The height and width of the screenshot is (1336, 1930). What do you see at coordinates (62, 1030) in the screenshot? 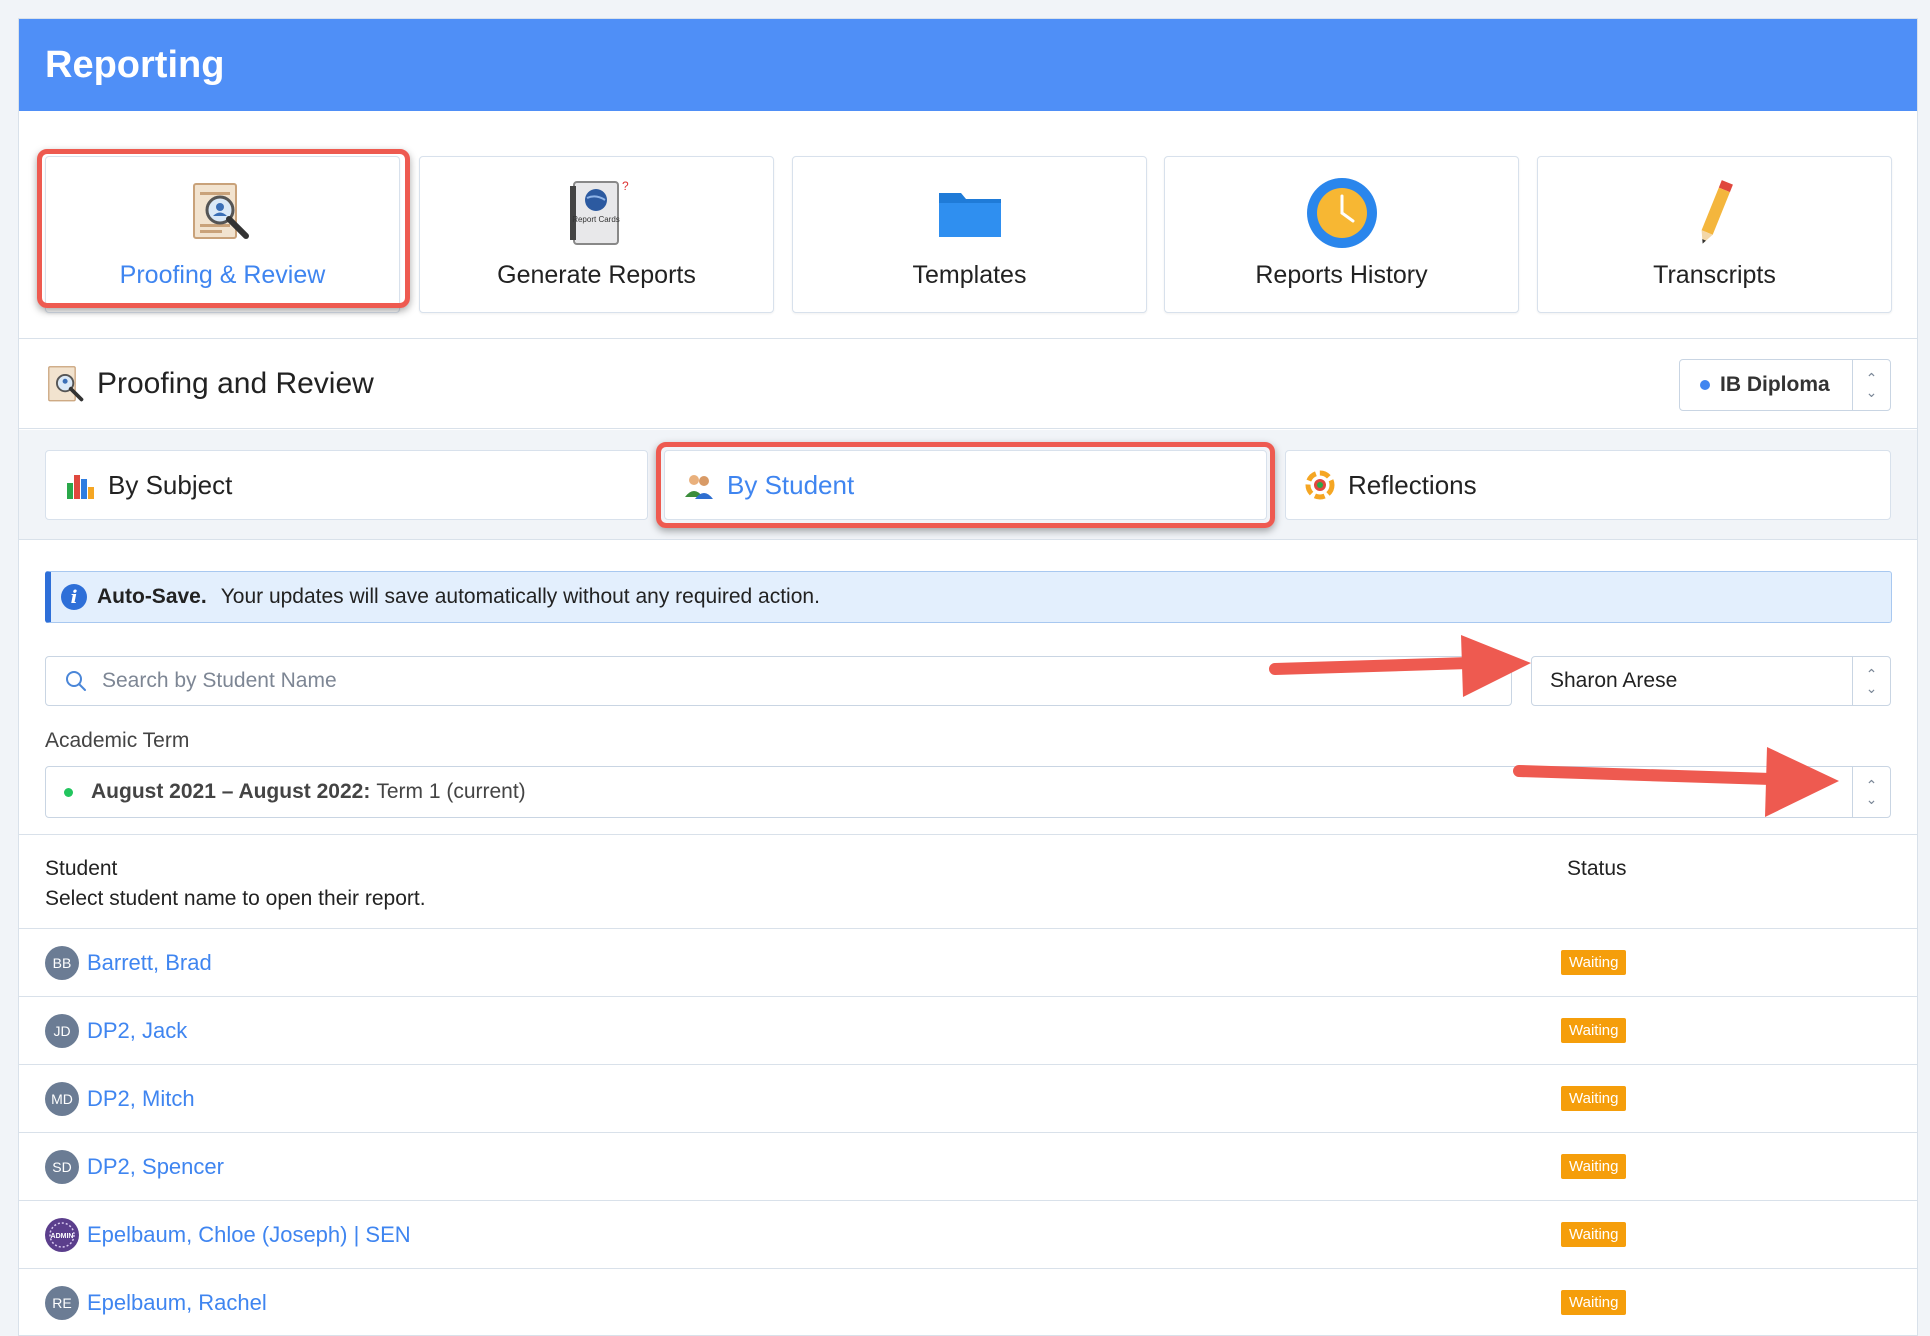
I see `avatar: JD` at bounding box center [62, 1030].